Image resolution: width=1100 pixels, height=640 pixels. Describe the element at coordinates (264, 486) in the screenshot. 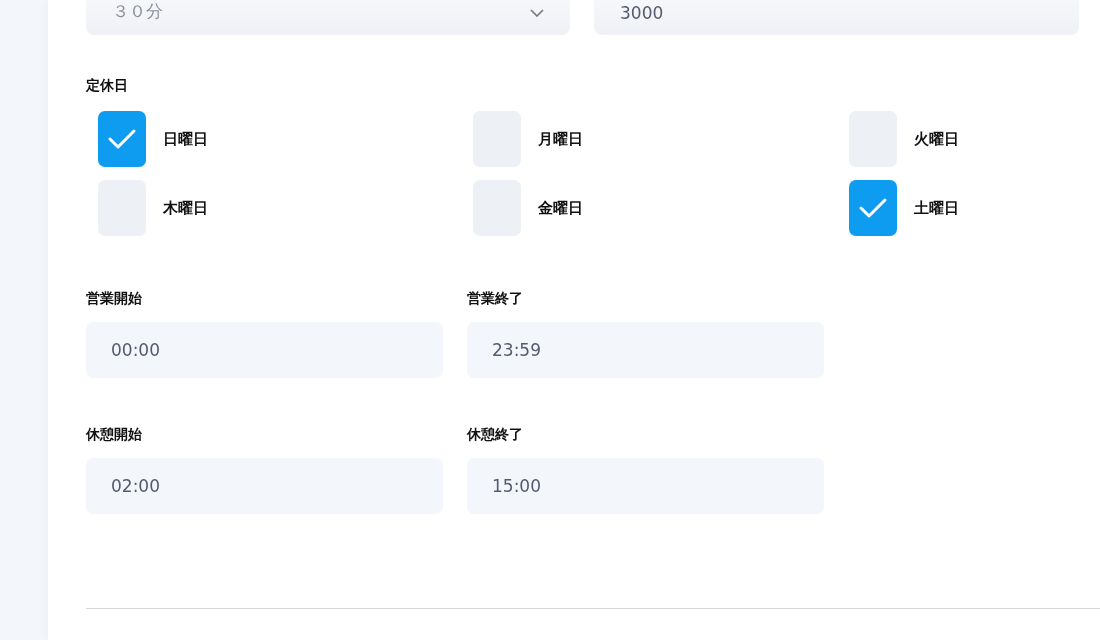

I see `time-field: 02:00` at that location.